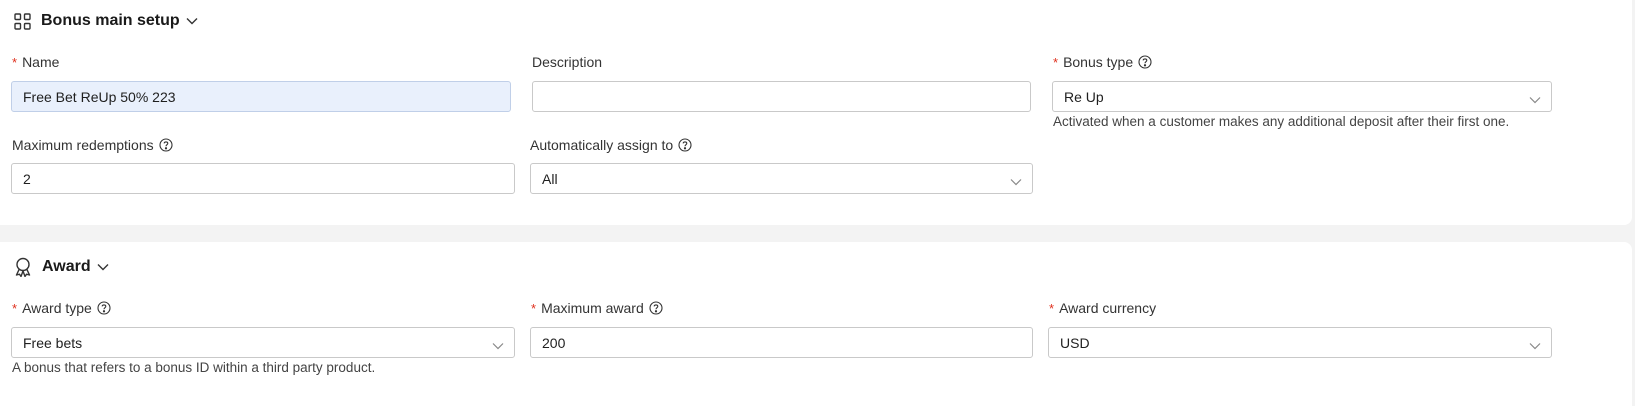 The height and width of the screenshot is (406, 1635). What do you see at coordinates (1098, 62) in the screenshot?
I see `bonus-type-label-text: Bonus type` at bounding box center [1098, 62].